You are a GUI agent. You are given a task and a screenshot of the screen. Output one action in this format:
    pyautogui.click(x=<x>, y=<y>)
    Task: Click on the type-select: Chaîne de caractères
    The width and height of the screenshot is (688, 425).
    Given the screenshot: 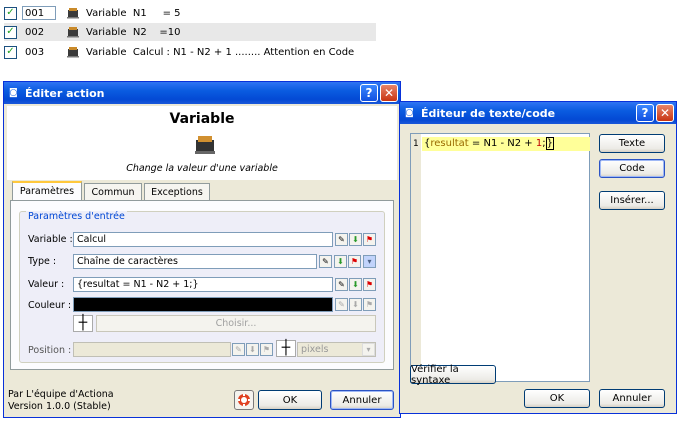 What is the action you would take?
    pyautogui.click(x=195, y=261)
    